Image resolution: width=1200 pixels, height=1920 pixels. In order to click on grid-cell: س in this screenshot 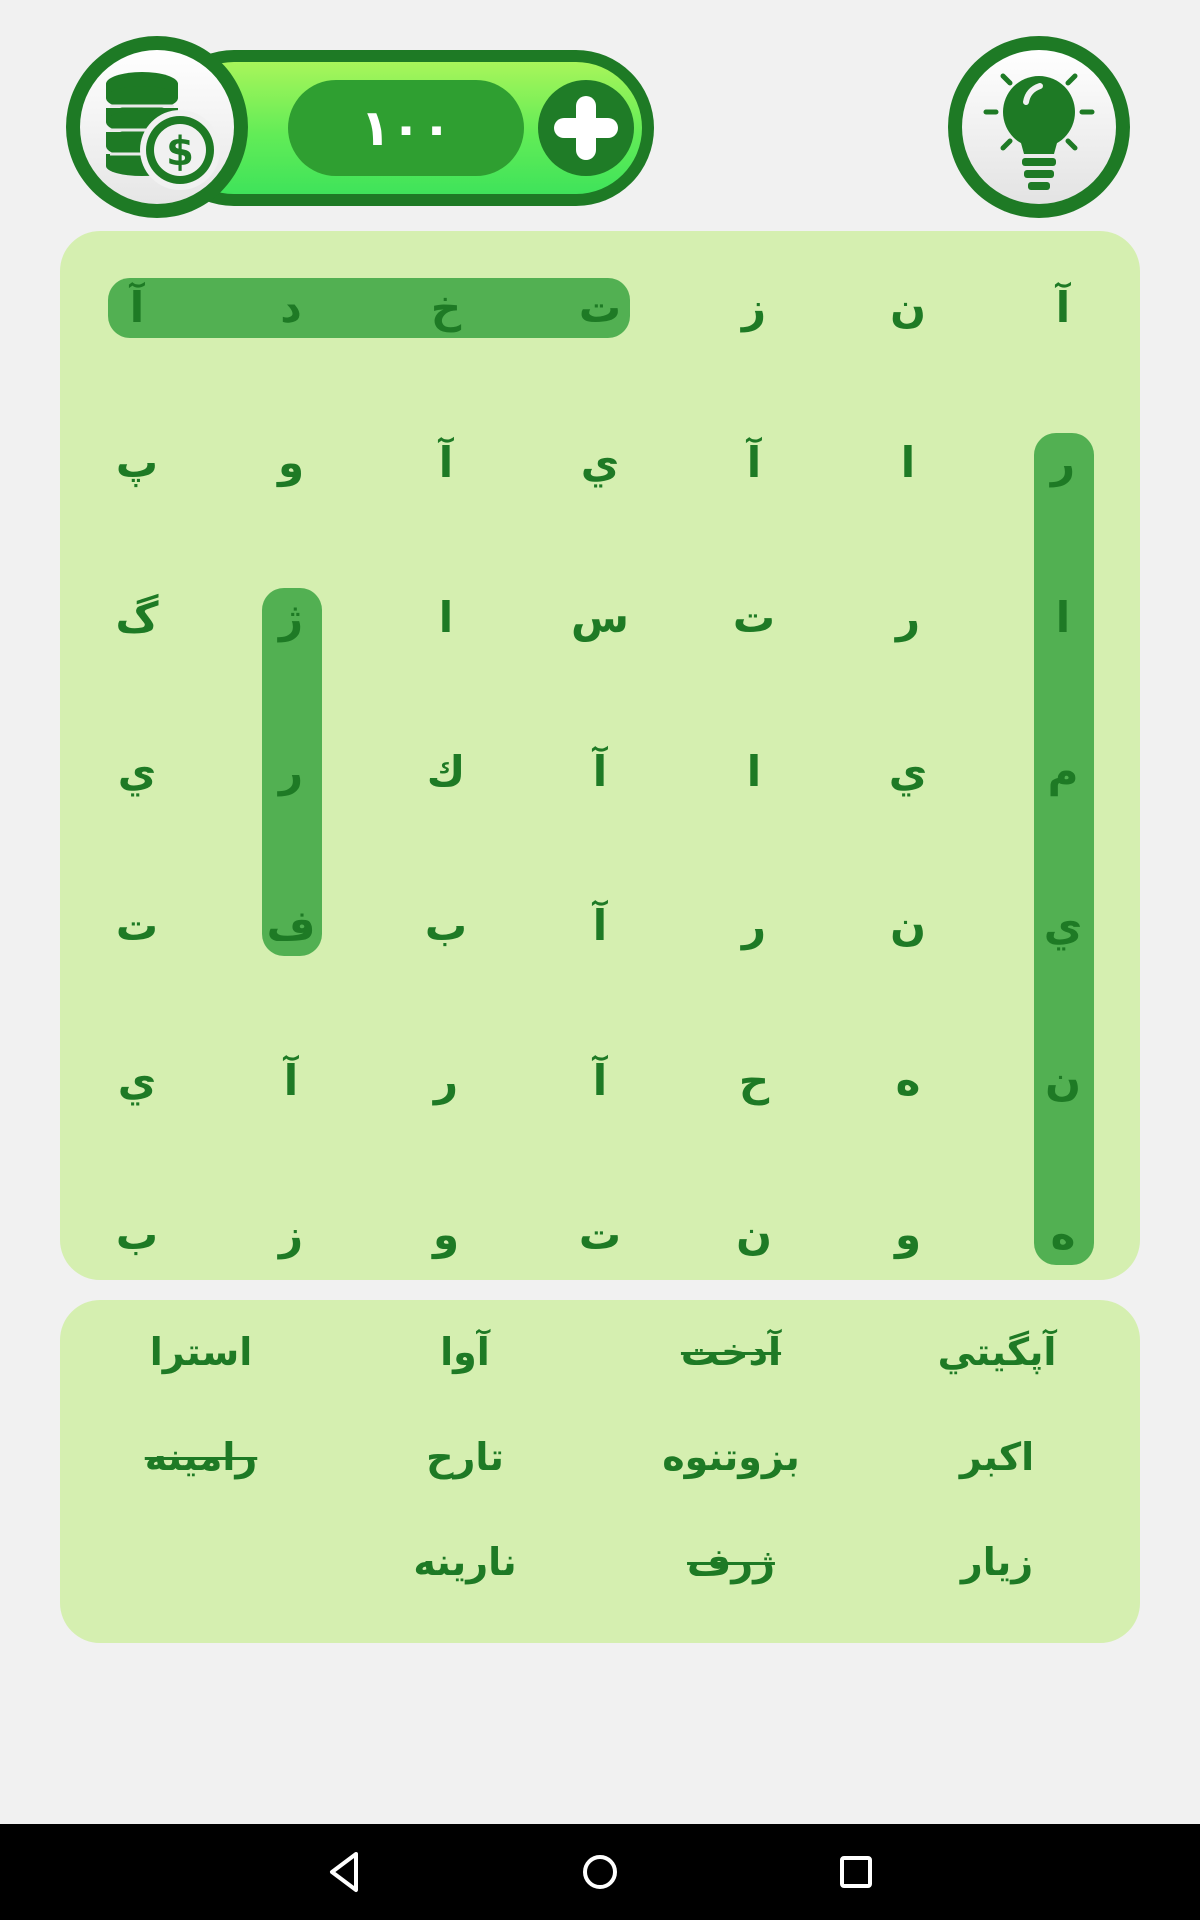, I will do `click(600, 617)`.